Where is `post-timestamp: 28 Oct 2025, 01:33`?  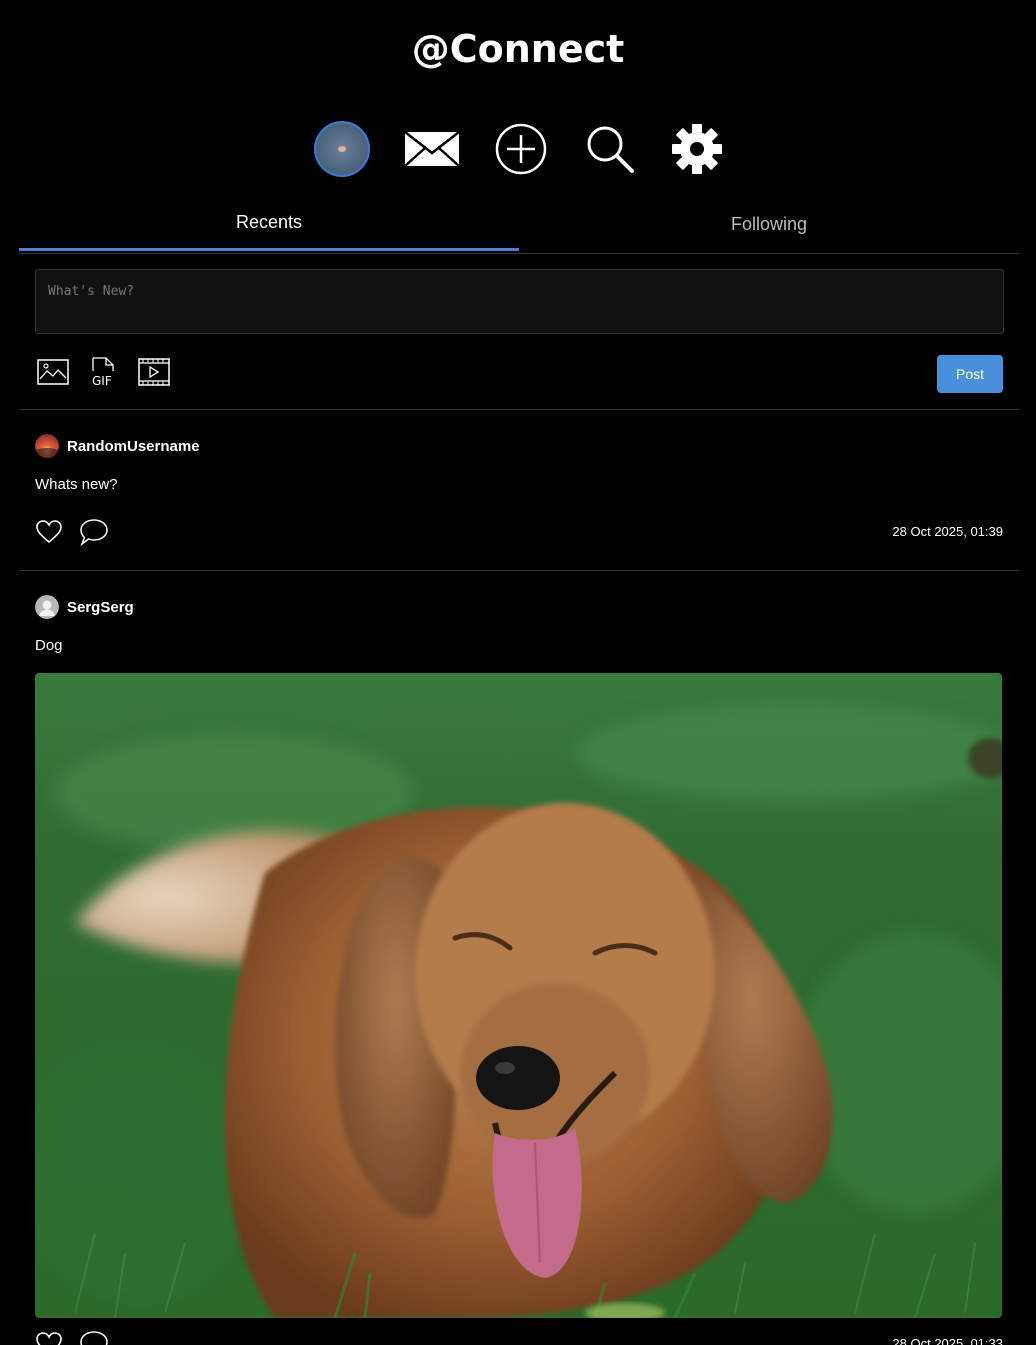 post-timestamp: 28 Oct 2025, 01:33 is located at coordinates (947, 1340).